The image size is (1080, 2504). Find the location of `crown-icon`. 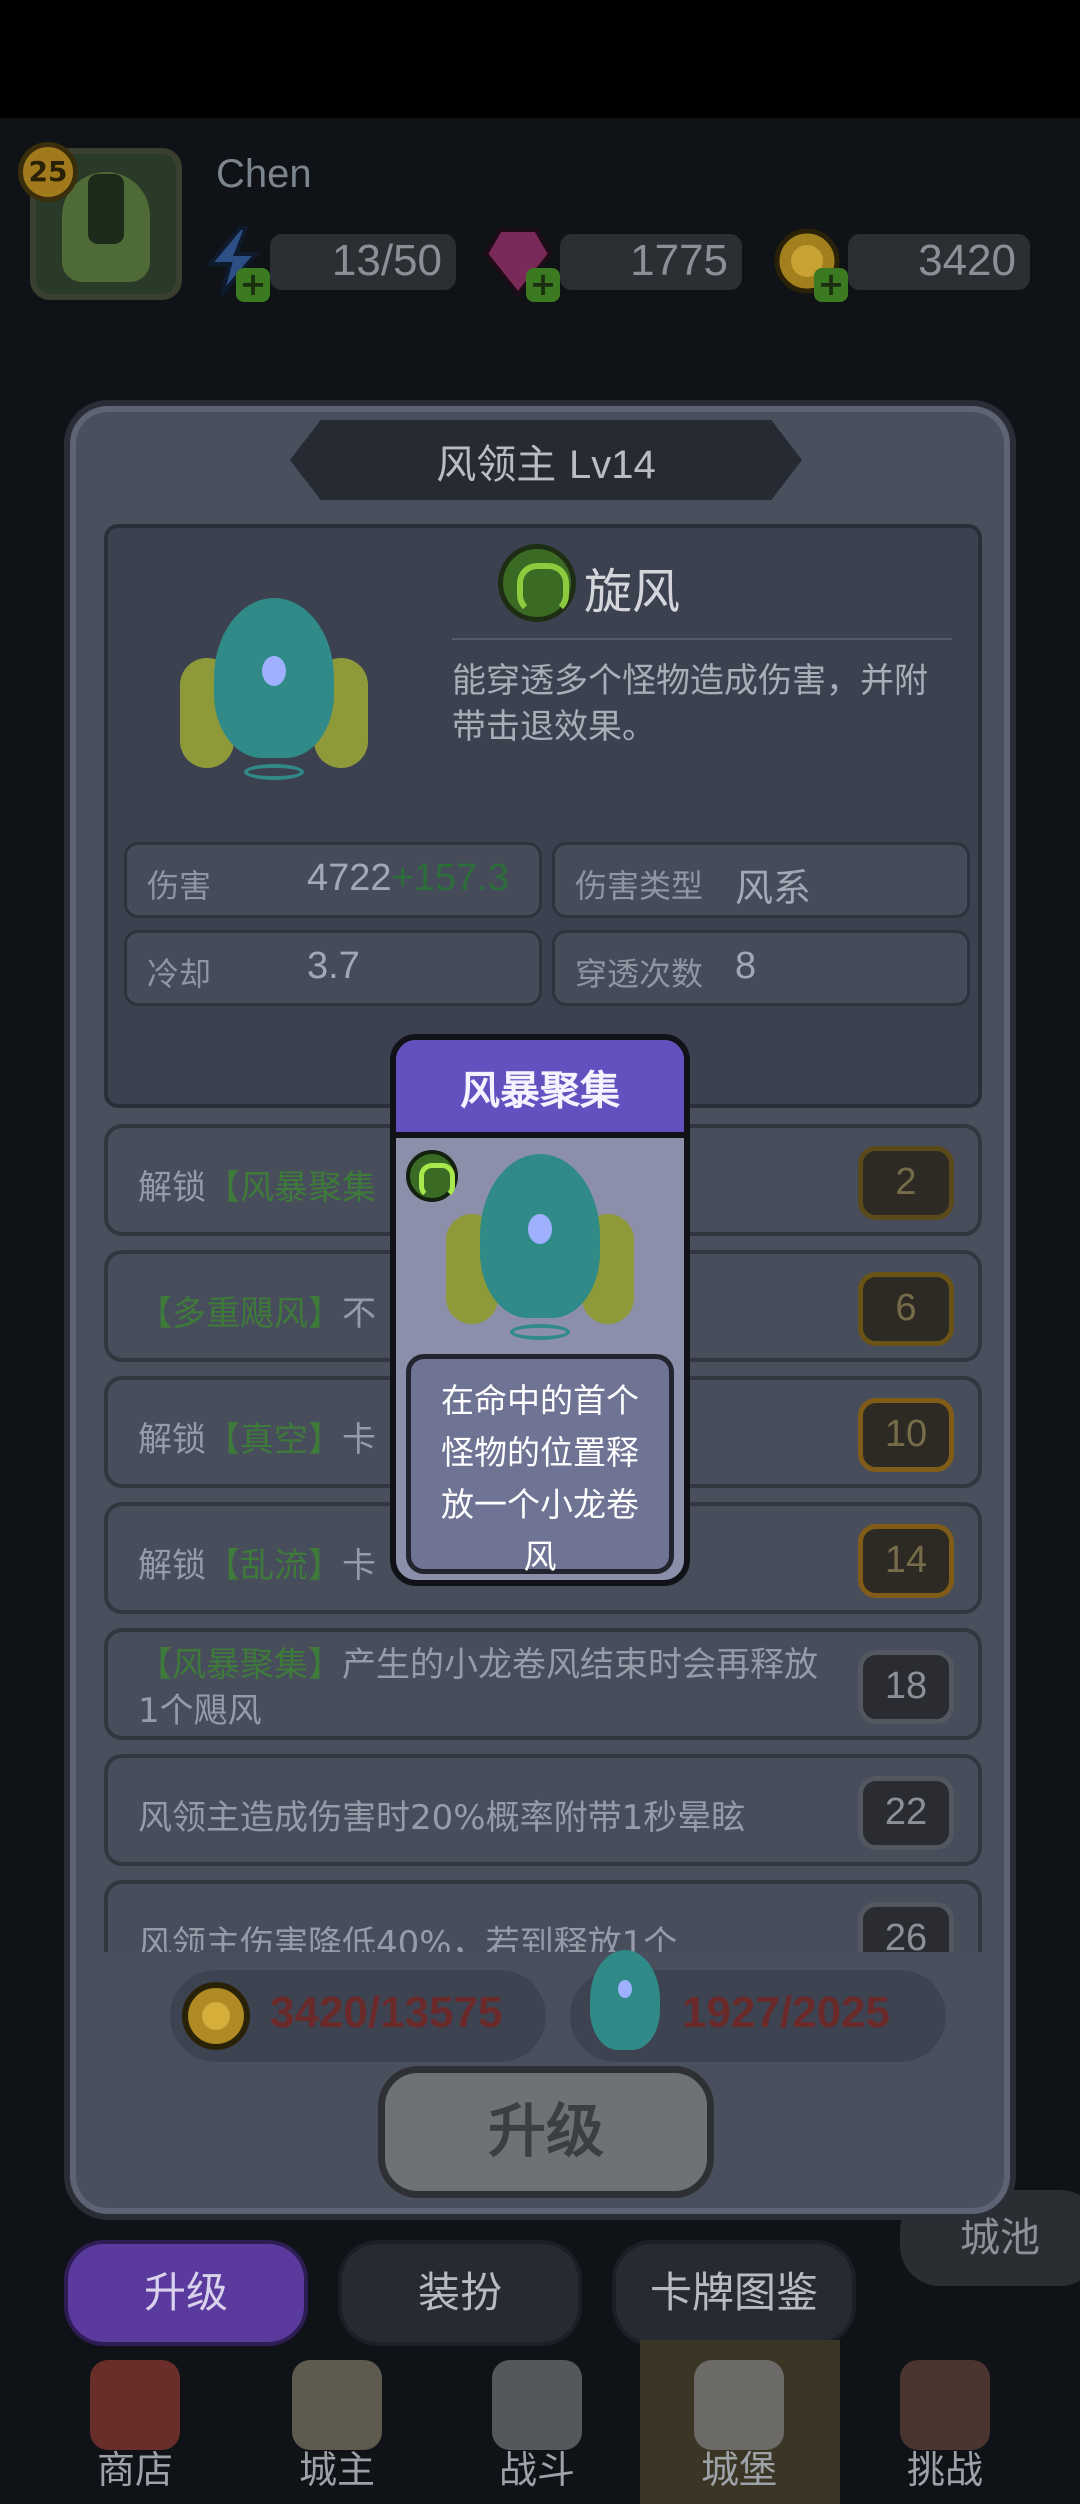

crown-icon is located at coordinates (337, 2405).